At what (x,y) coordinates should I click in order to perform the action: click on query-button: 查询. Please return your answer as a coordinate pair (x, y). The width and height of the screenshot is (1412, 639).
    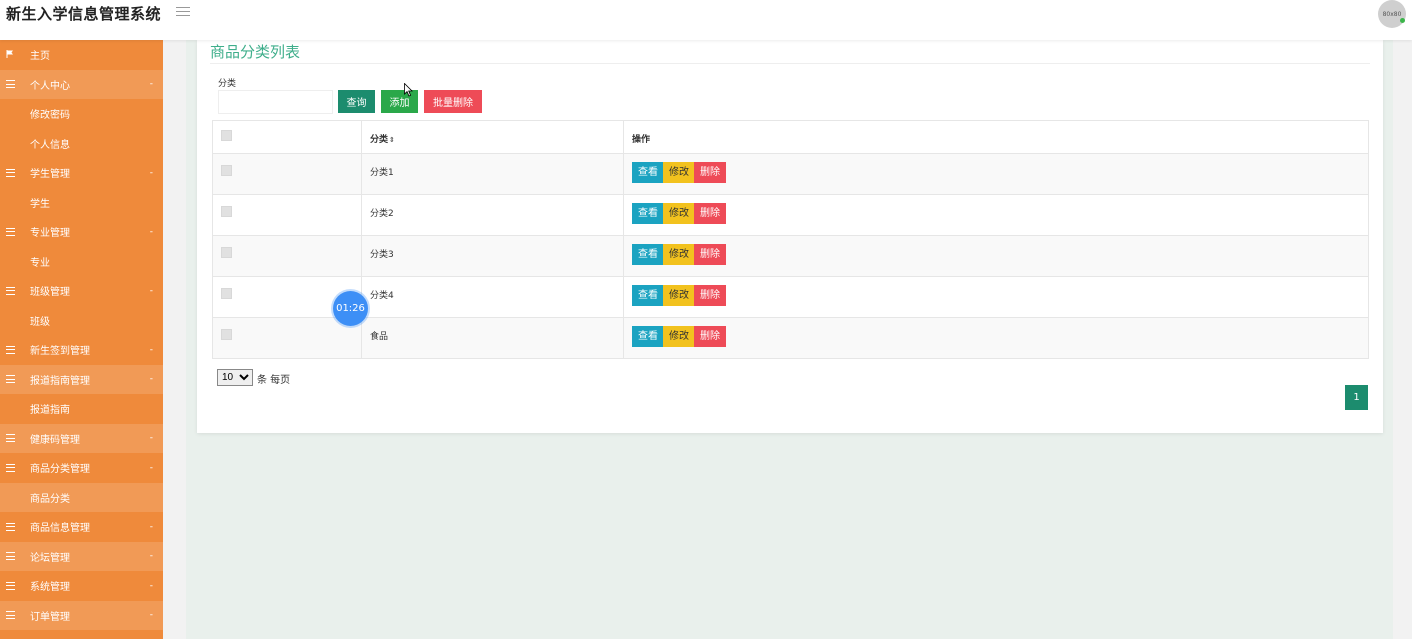
    Looking at the image, I should click on (356, 101).